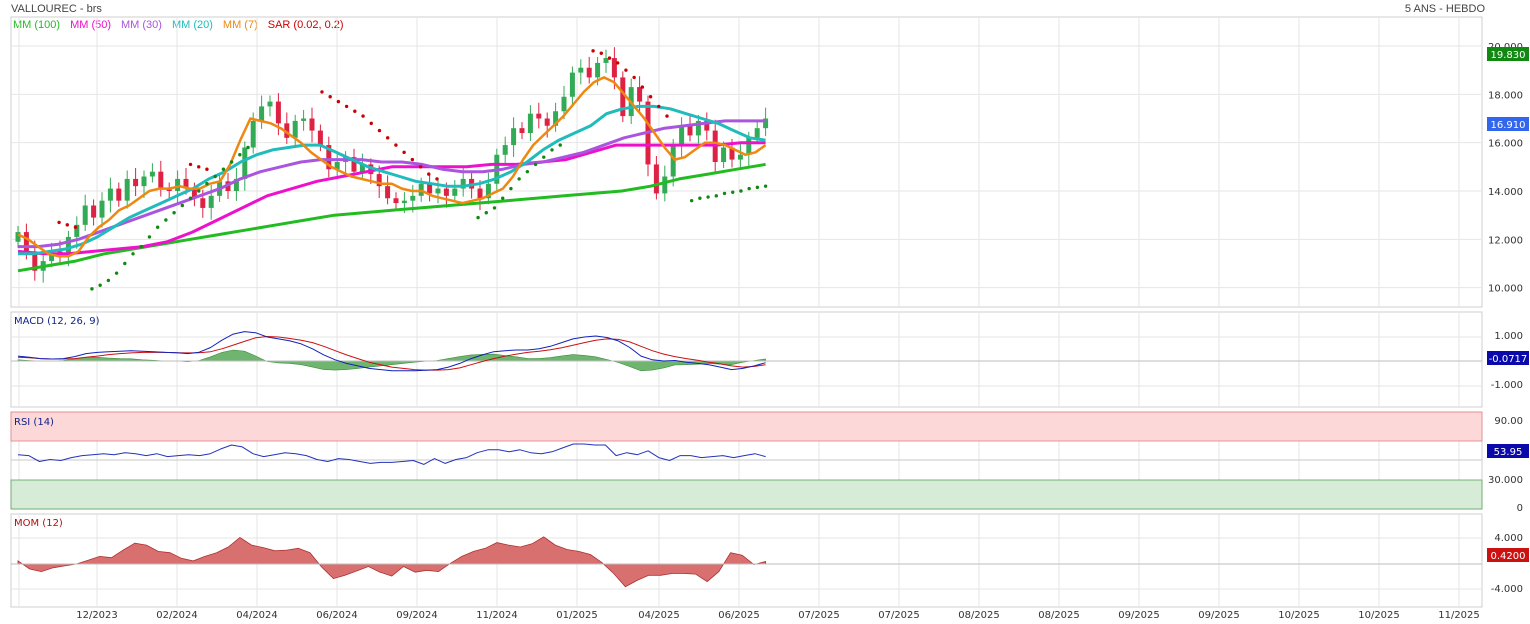  What do you see at coordinates (417, 615) in the screenshot?
I see `x-tick-label: 09/2024` at bounding box center [417, 615].